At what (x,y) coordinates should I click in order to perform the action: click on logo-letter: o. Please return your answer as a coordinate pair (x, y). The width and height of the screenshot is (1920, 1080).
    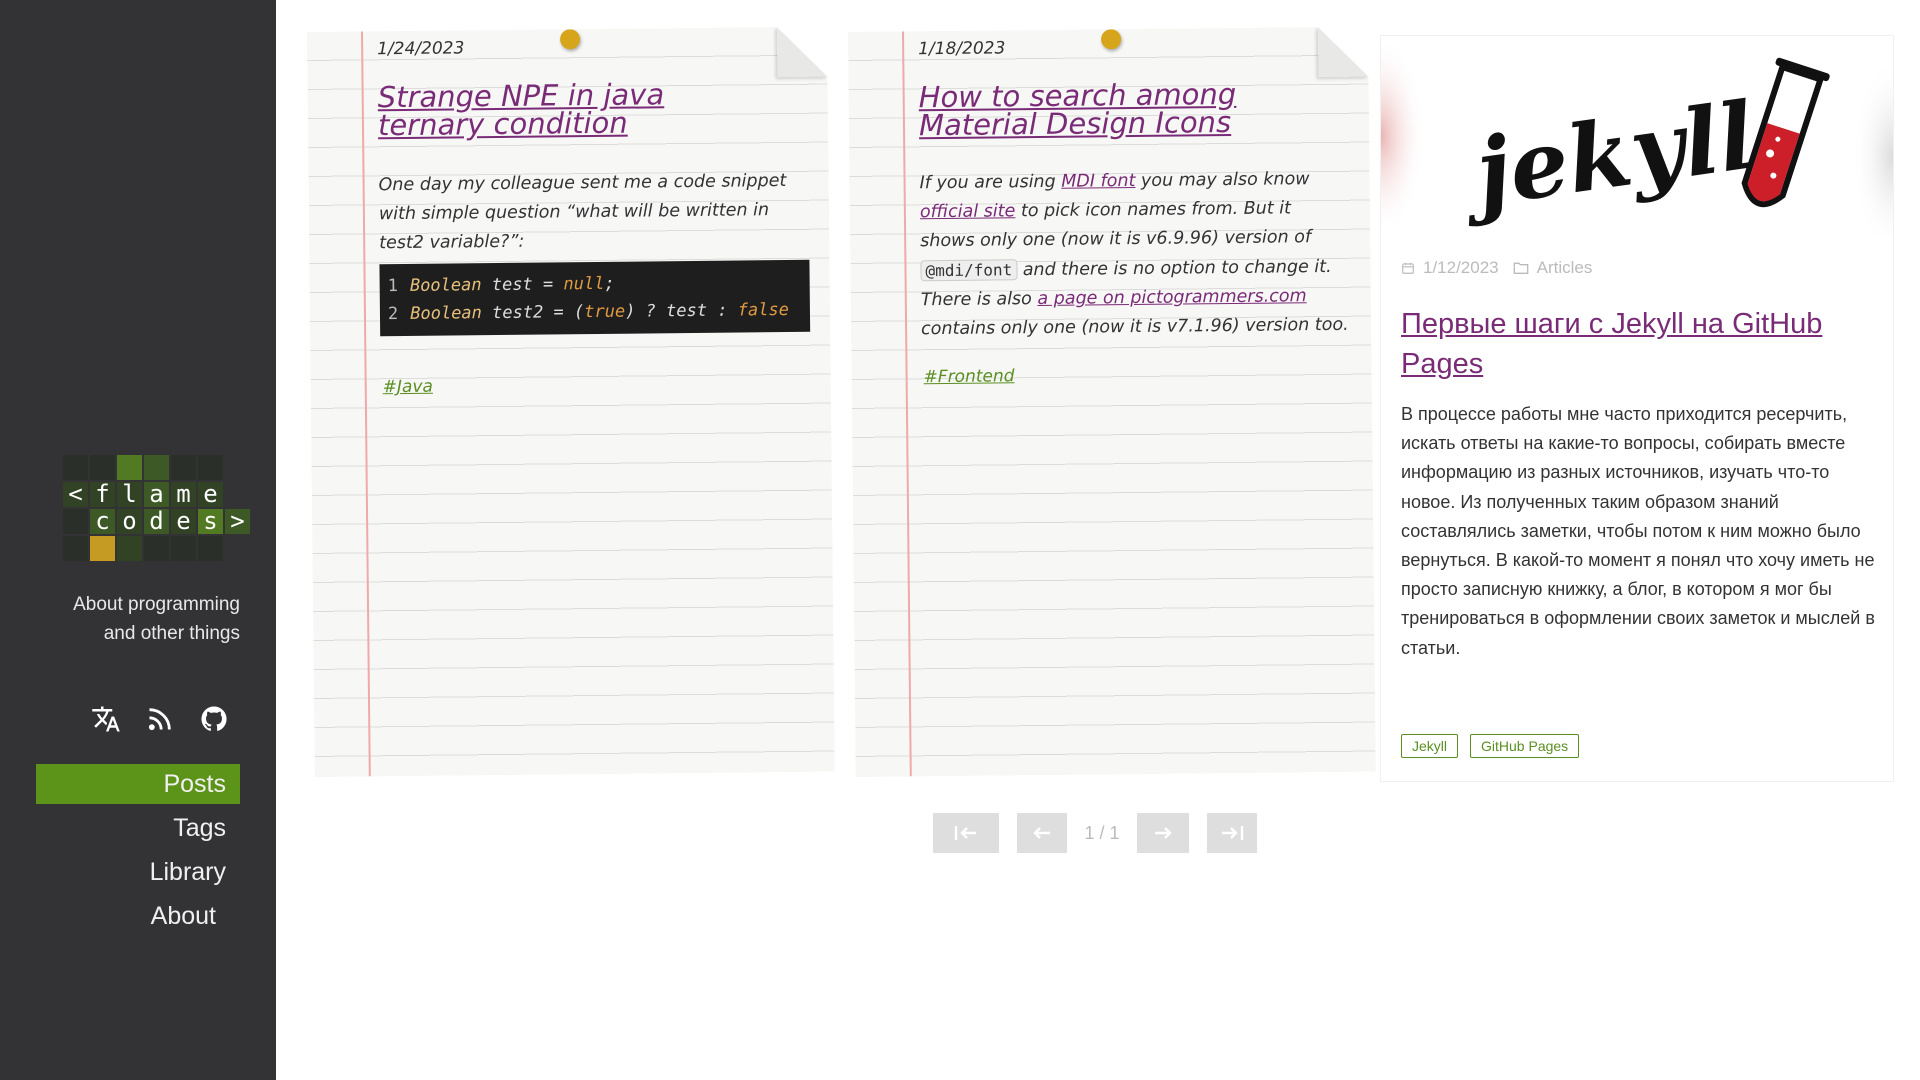
    Looking at the image, I should click on (129, 521).